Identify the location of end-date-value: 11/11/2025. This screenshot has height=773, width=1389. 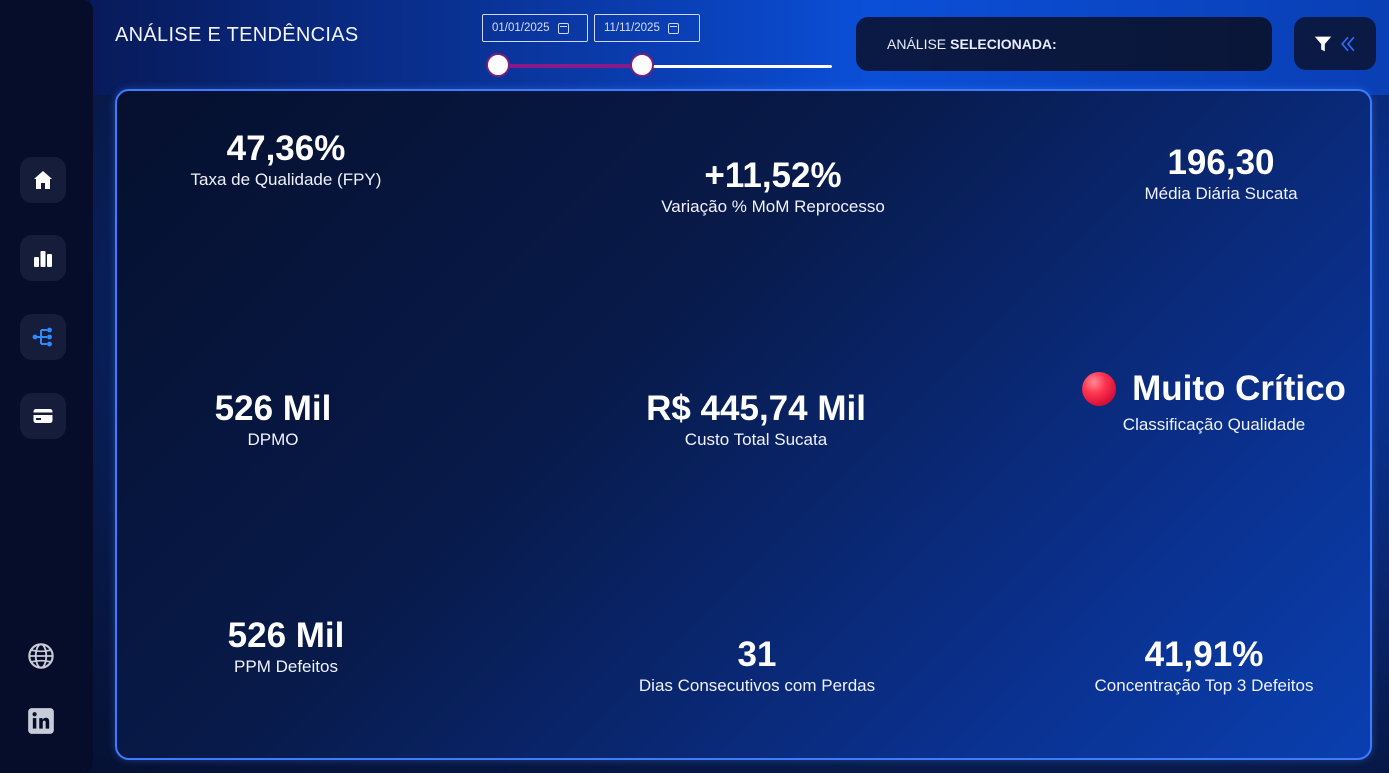
(632, 28).